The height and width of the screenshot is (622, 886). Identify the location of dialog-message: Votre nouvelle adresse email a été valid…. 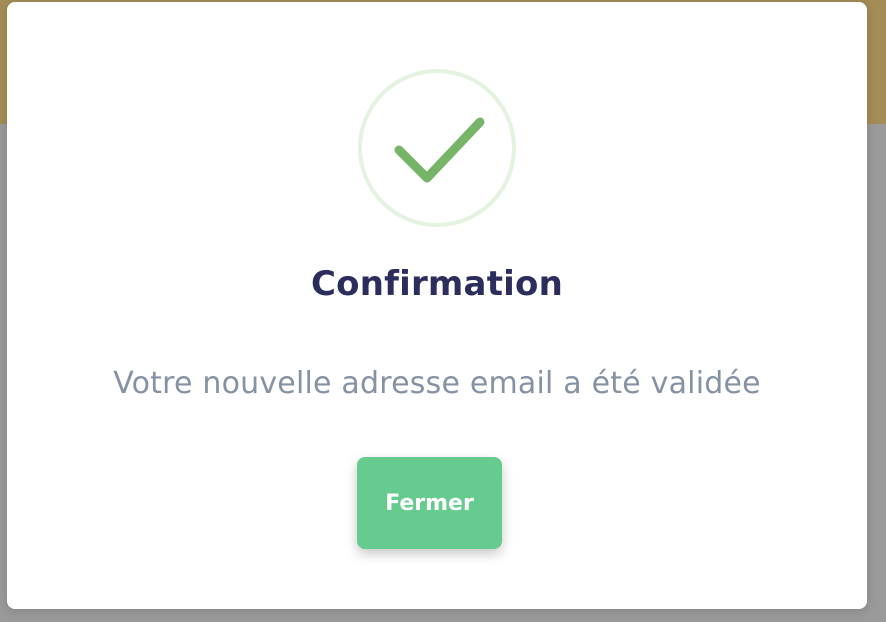
(437, 383).